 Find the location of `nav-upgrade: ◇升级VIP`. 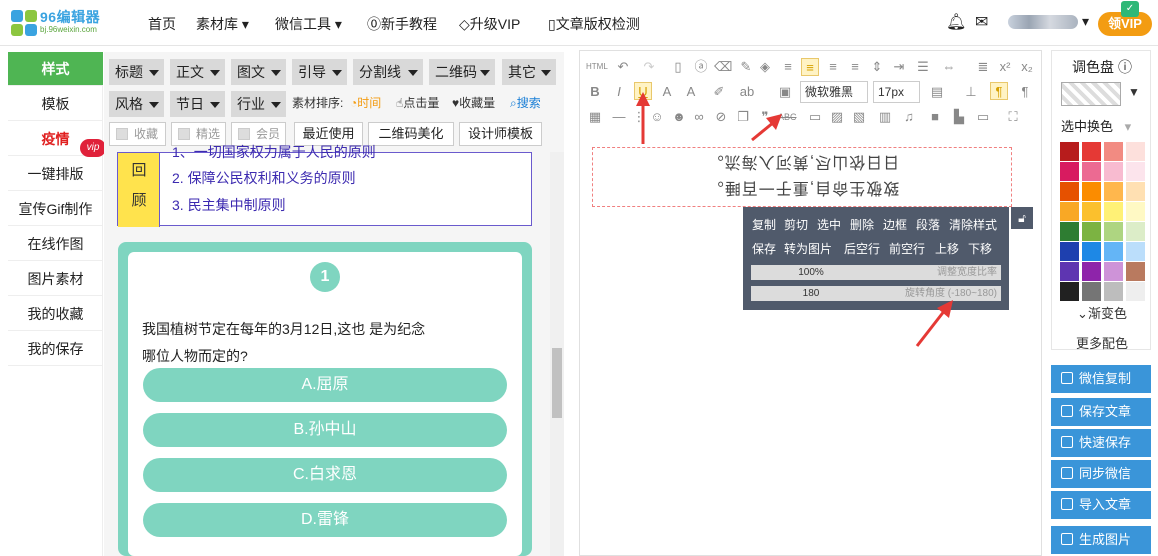

nav-upgrade: ◇升级VIP is located at coordinates (489, 24).